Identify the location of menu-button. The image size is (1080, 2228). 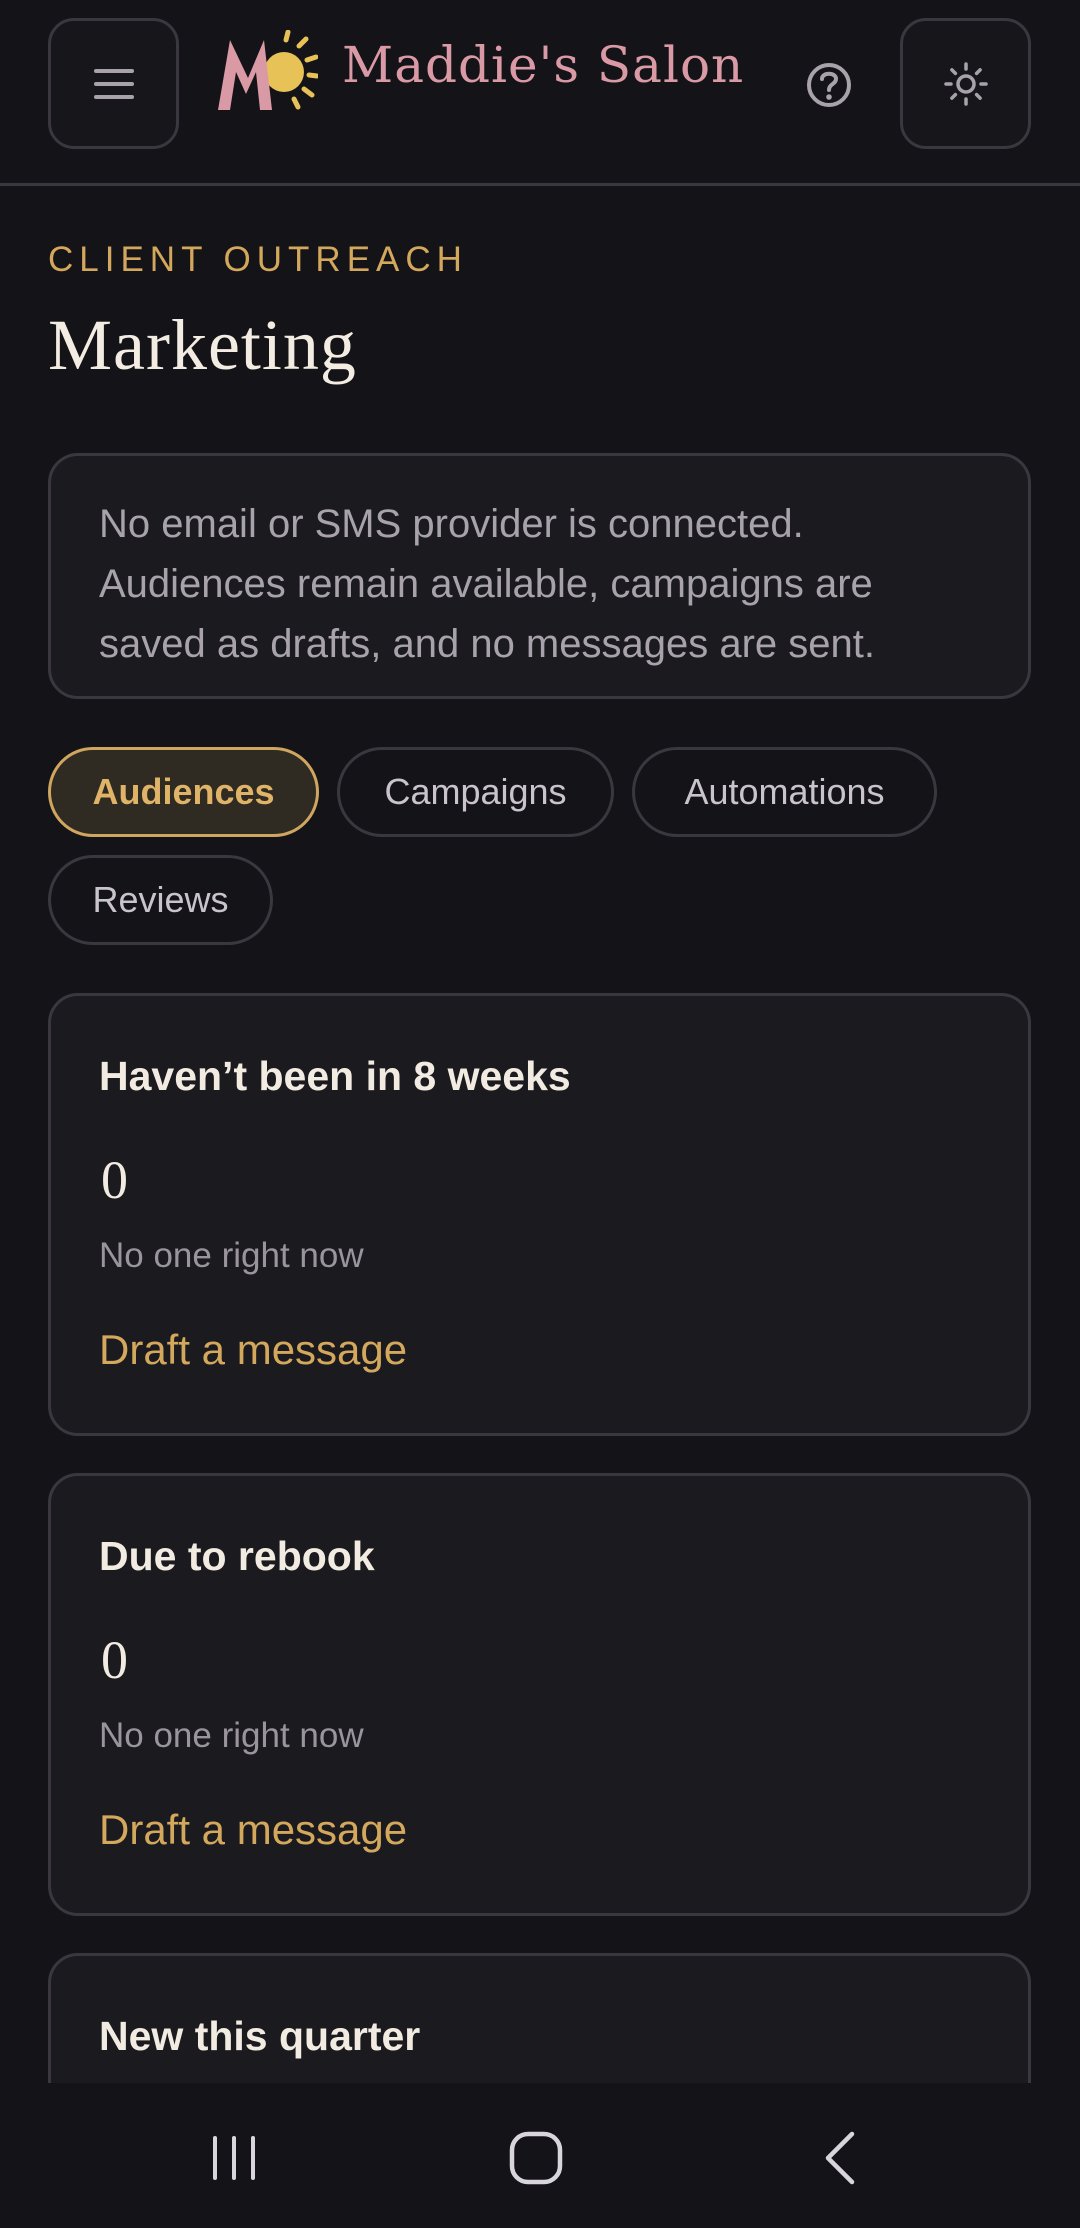
(113, 83).